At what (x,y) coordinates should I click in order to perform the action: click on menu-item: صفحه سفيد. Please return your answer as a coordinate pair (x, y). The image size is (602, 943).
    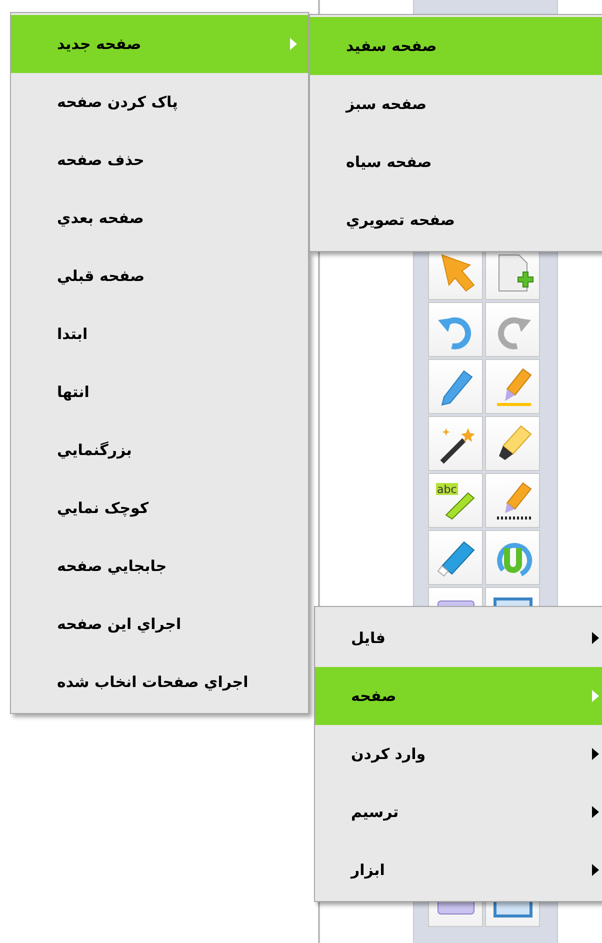
    Looking at the image, I should click on (456, 46).